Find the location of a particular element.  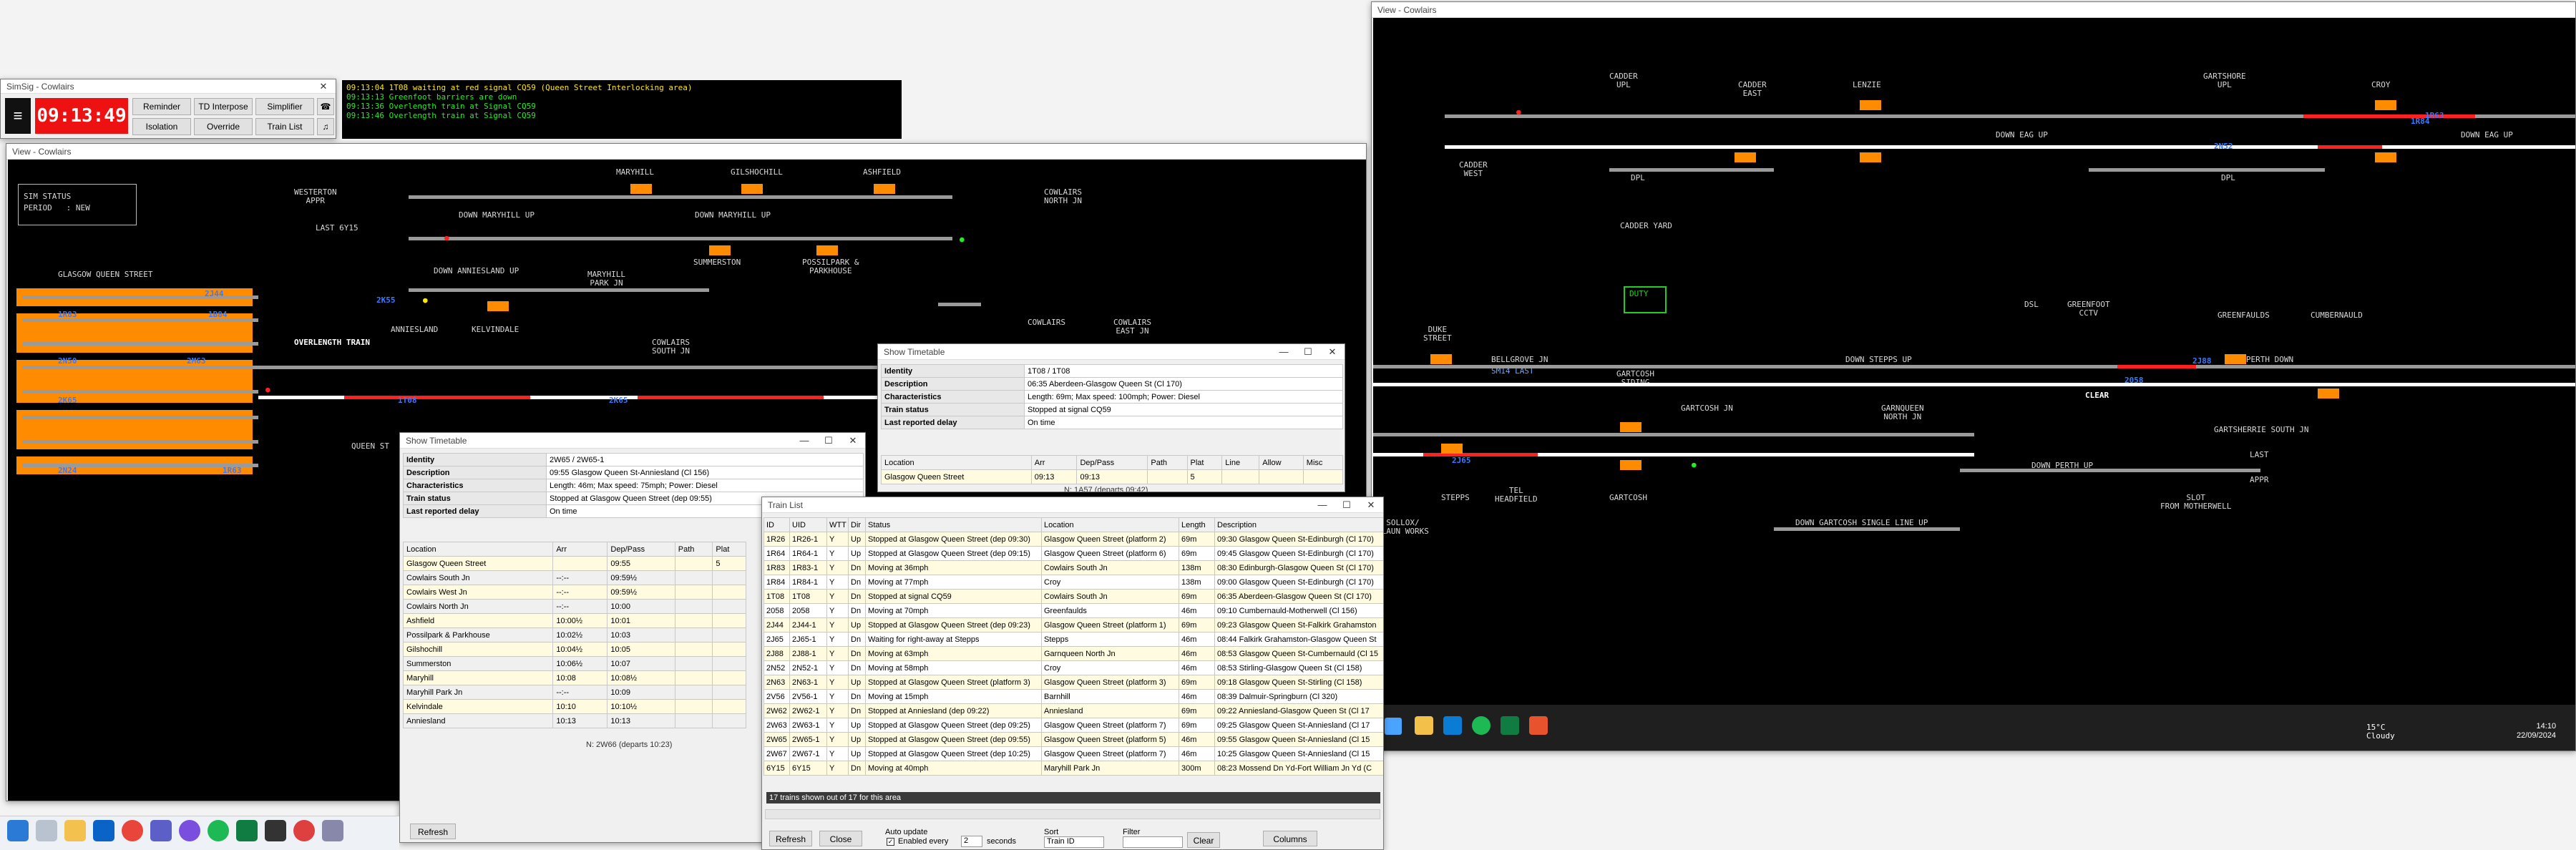

right-headcode-2j88: 2J88 is located at coordinates (2202, 361).